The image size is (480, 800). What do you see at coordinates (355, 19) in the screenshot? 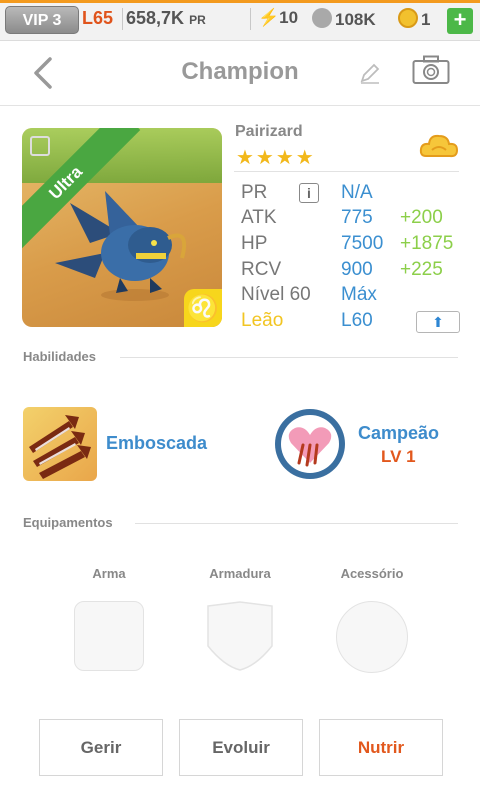
I see `silver-value: 108K` at bounding box center [355, 19].